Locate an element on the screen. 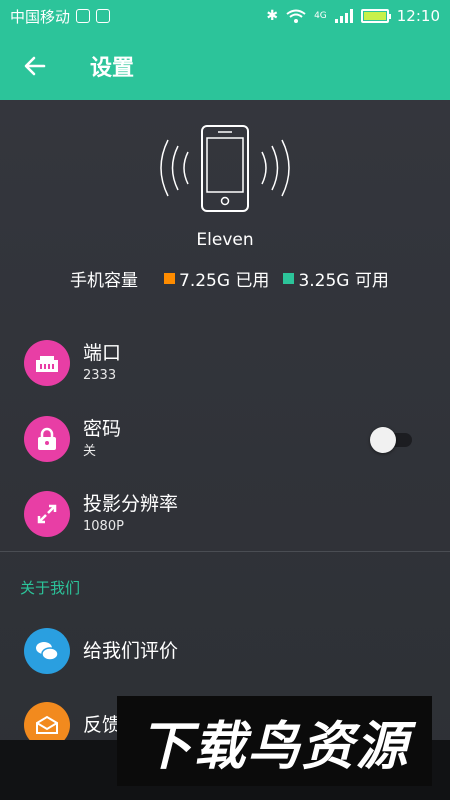  storage-used: 7.25G 已用 is located at coordinates (216, 278).